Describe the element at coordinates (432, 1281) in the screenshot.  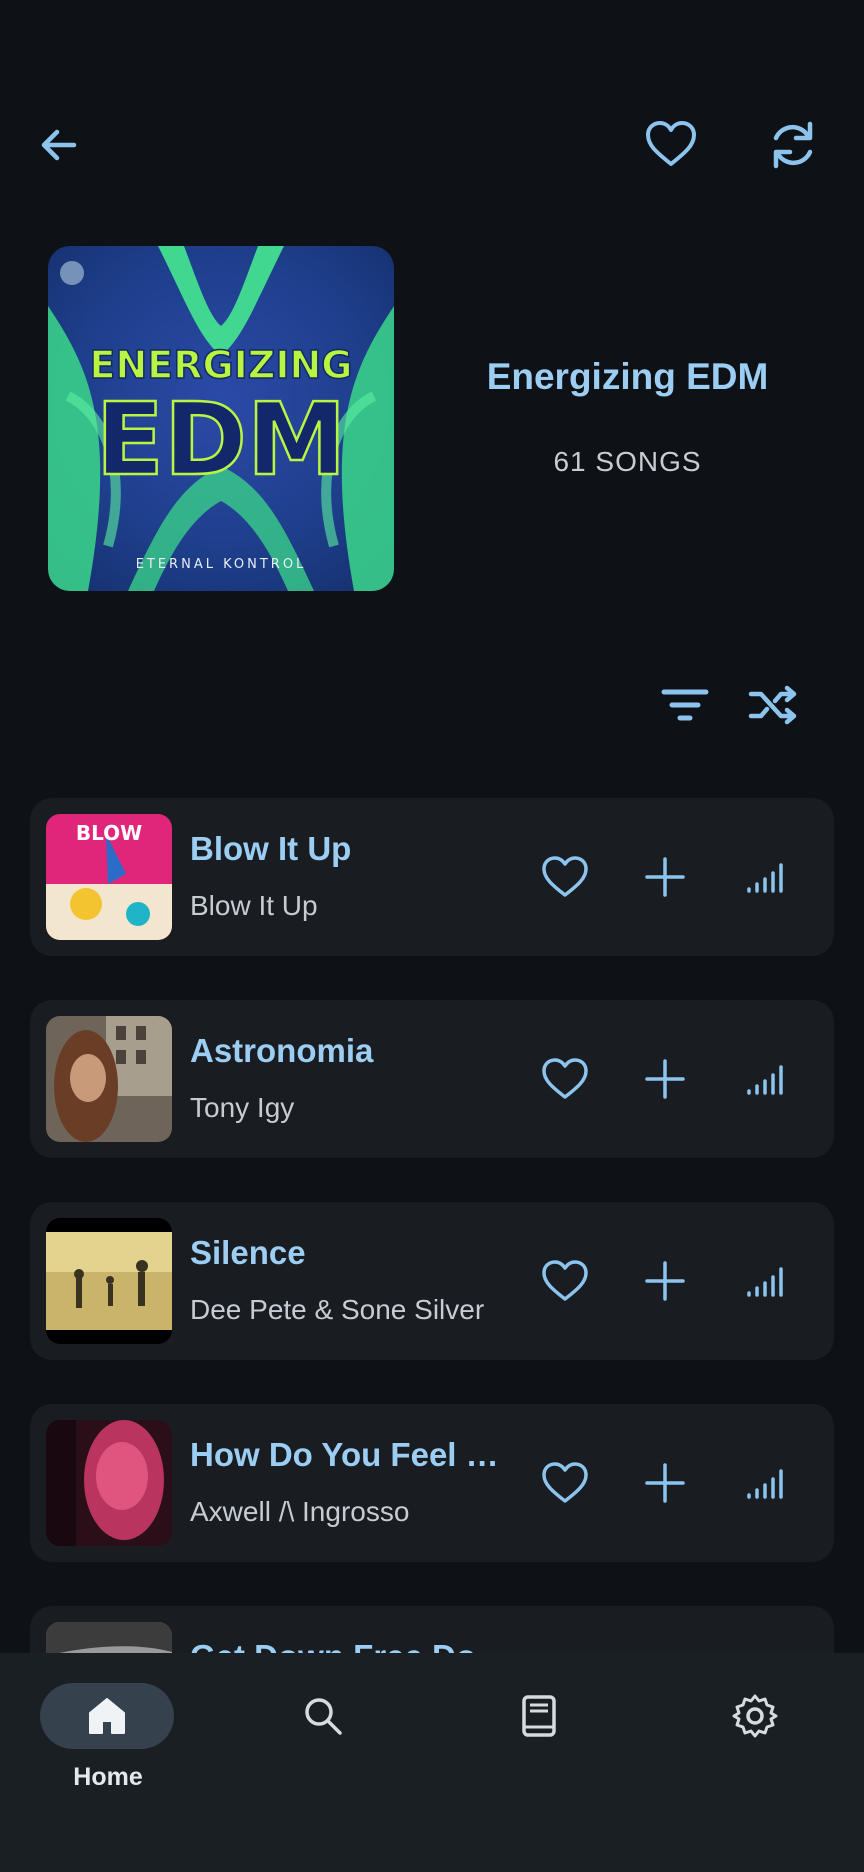
I see `song-row: Silence Dee Pete & Sone Silver` at that location.